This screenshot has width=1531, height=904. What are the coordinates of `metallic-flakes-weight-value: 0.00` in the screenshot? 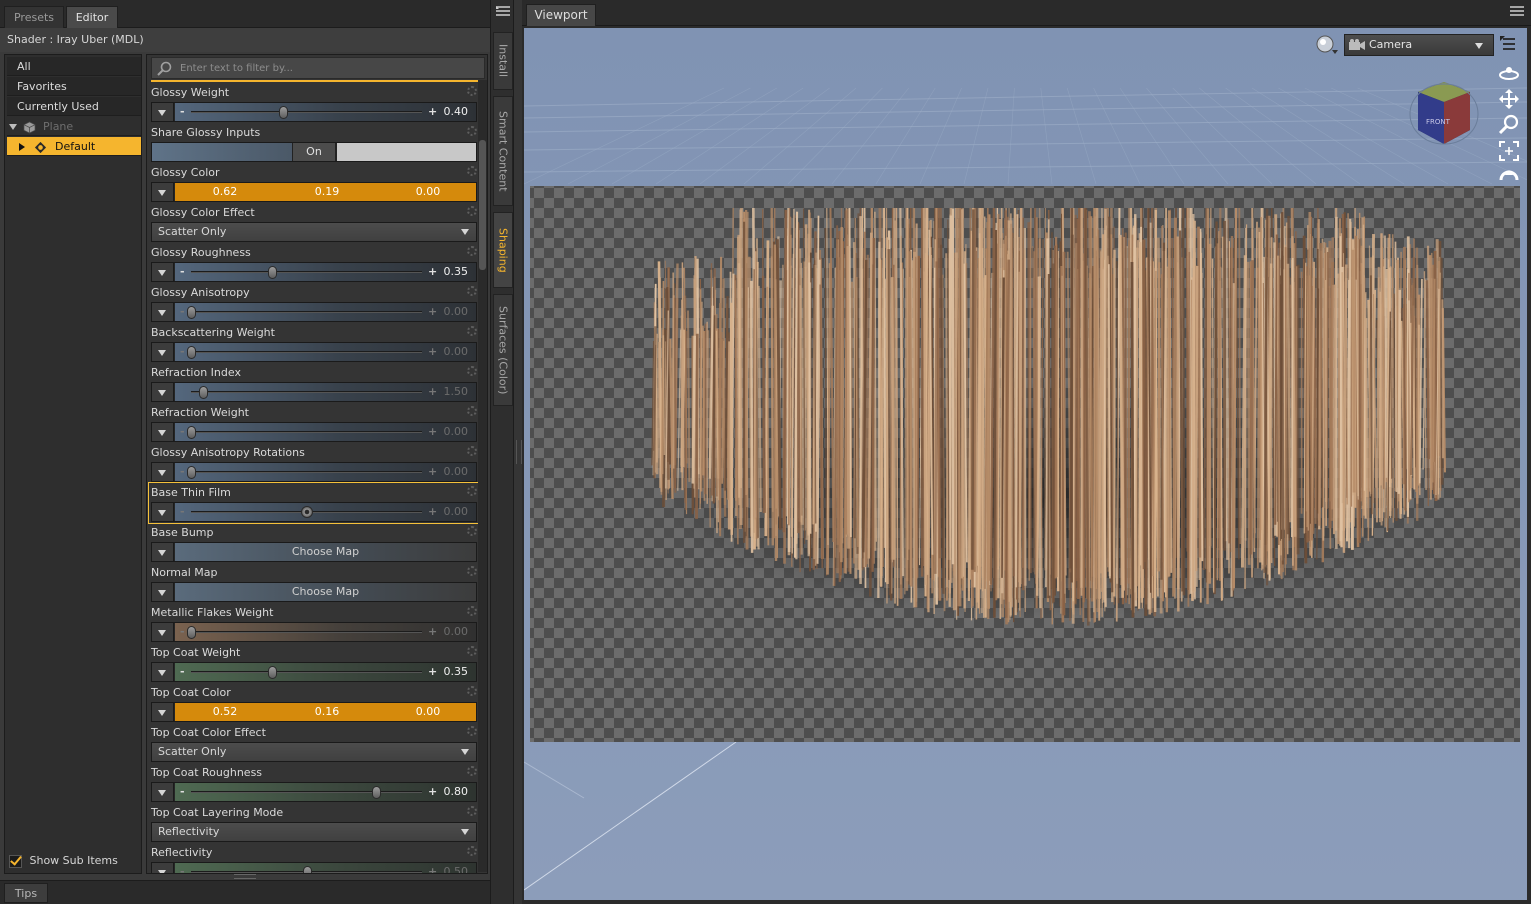 It's located at (456, 631).